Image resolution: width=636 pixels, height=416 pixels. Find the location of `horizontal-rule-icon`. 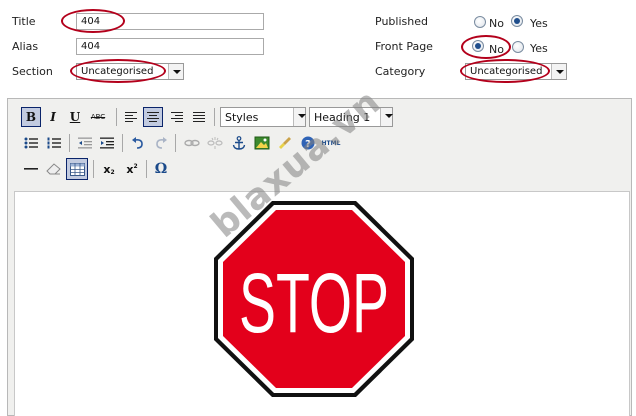

horizontal-rule-icon is located at coordinates (31, 169).